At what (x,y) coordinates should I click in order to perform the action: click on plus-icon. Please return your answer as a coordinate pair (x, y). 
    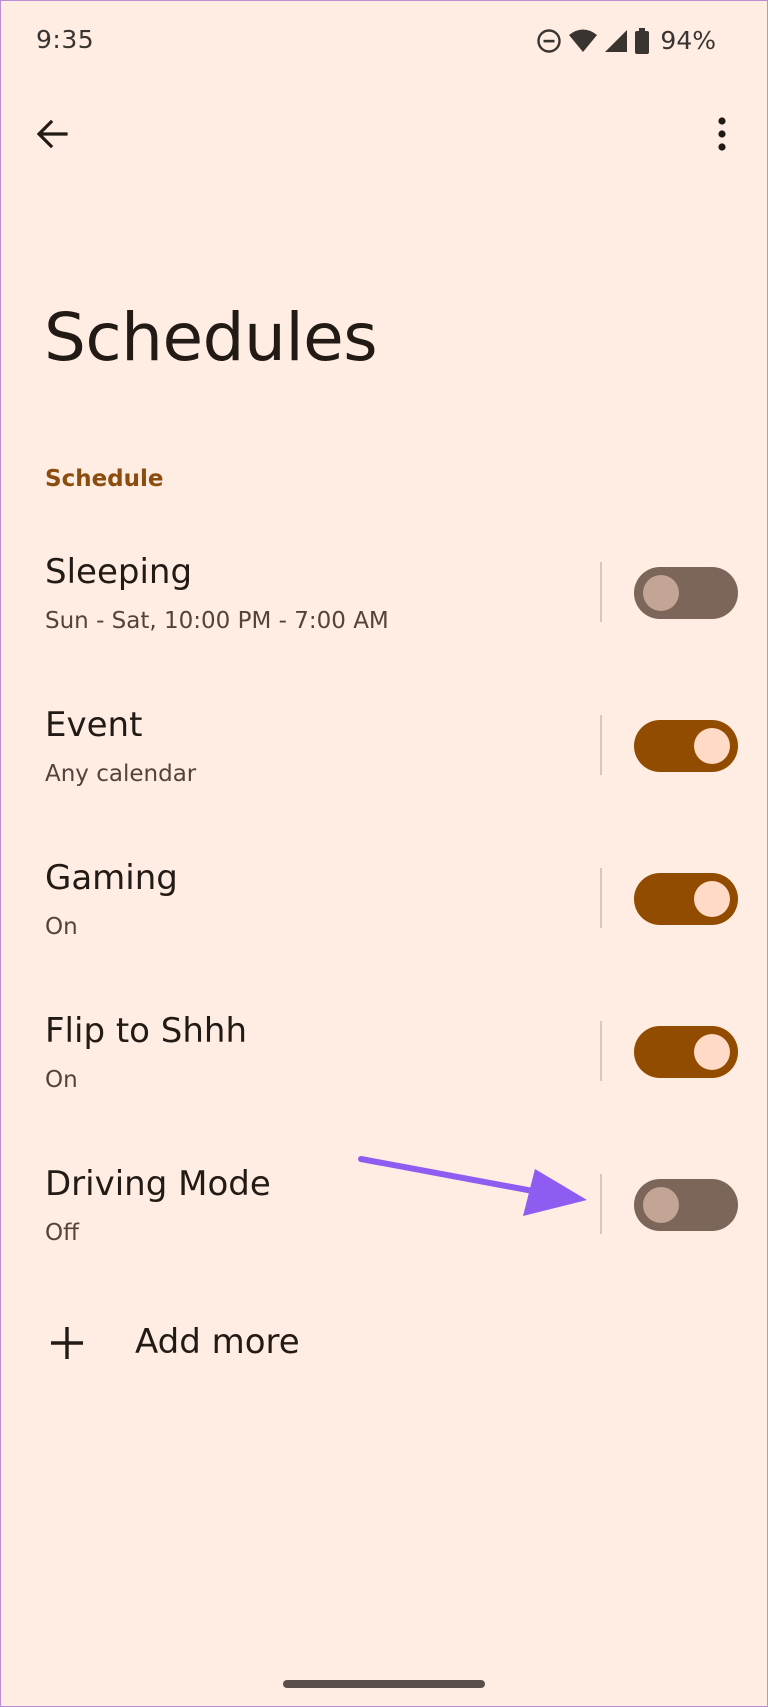
    Looking at the image, I should click on (67, 1343).